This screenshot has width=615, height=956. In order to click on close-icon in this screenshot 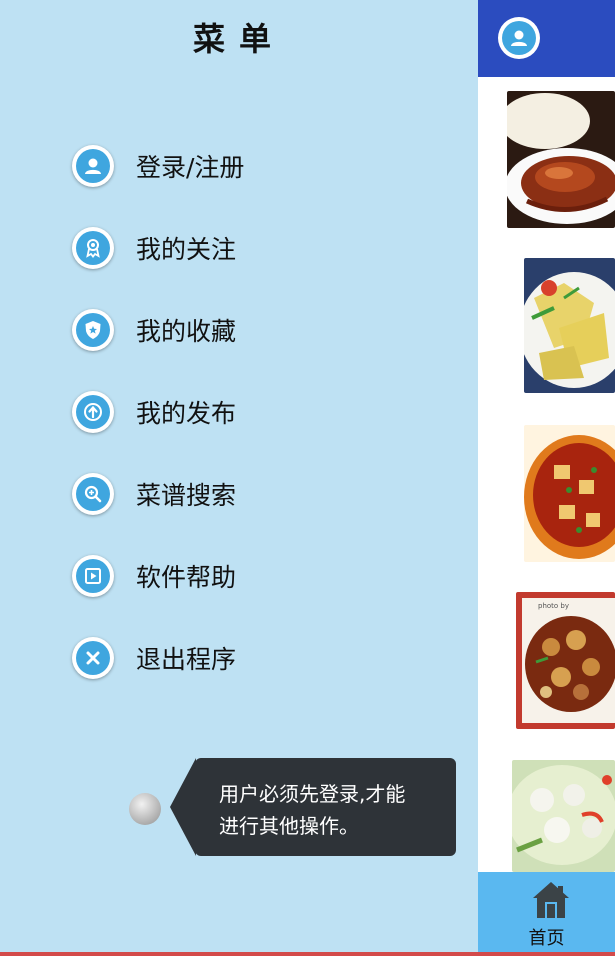, I will do `click(93, 658)`.